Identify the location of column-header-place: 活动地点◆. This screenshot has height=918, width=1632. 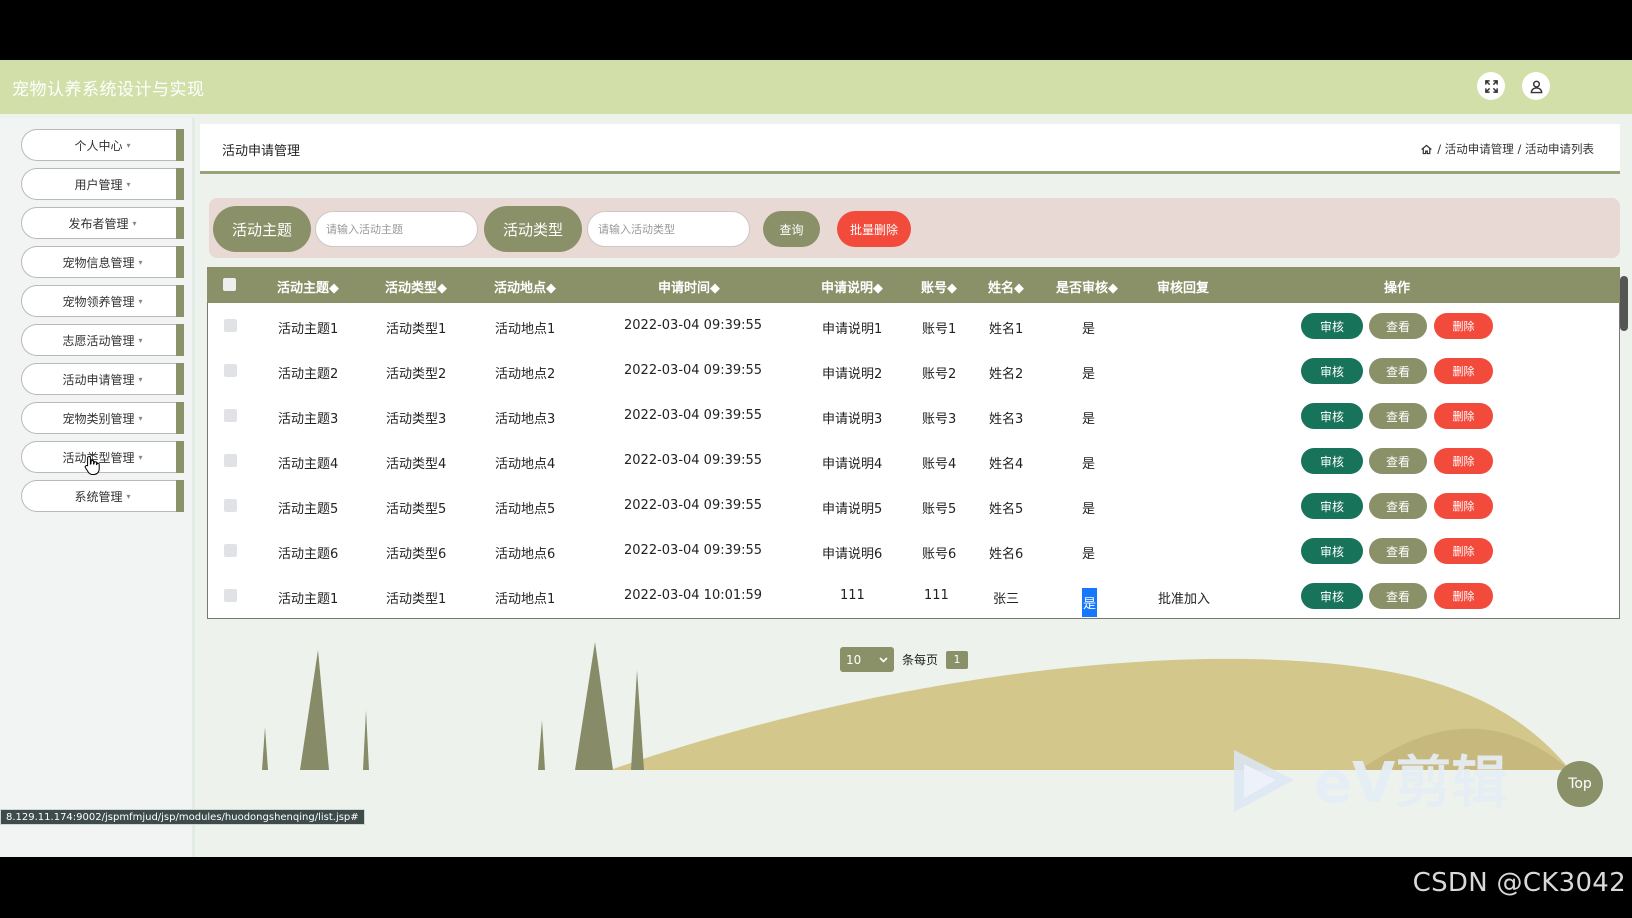
(525, 286).